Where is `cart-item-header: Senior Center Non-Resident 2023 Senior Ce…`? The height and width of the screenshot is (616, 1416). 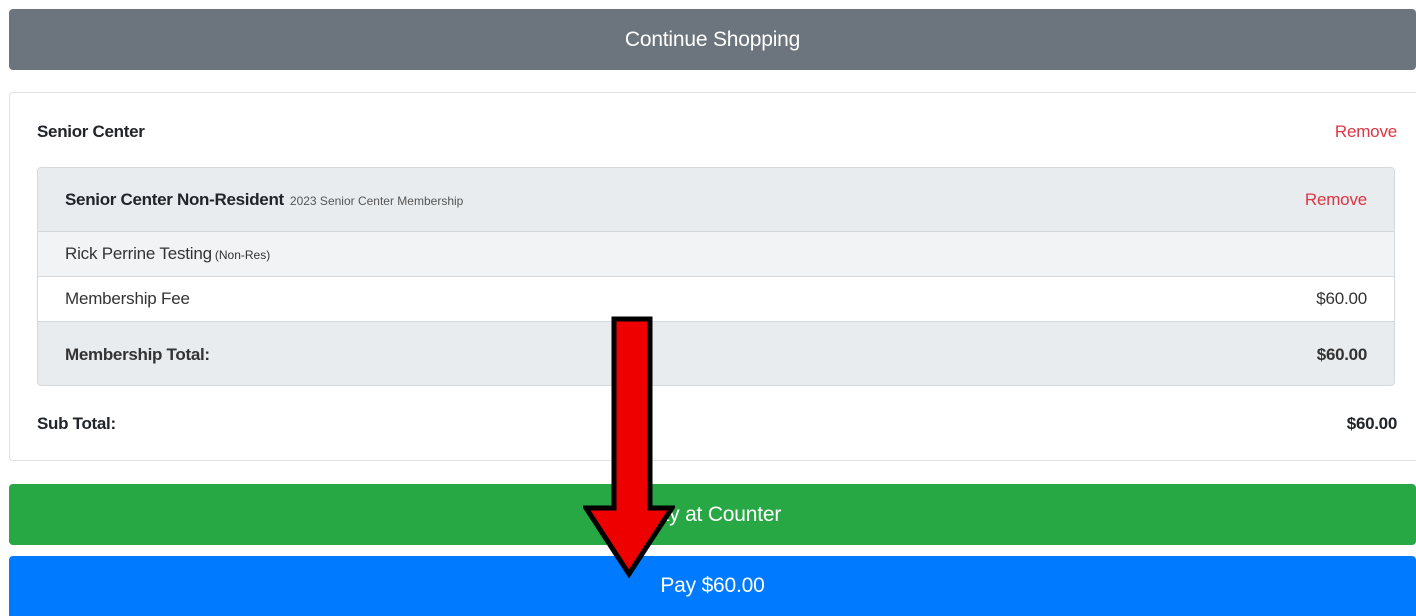 cart-item-header: Senior Center Non-Resident 2023 Senior Ce… is located at coordinates (716, 200).